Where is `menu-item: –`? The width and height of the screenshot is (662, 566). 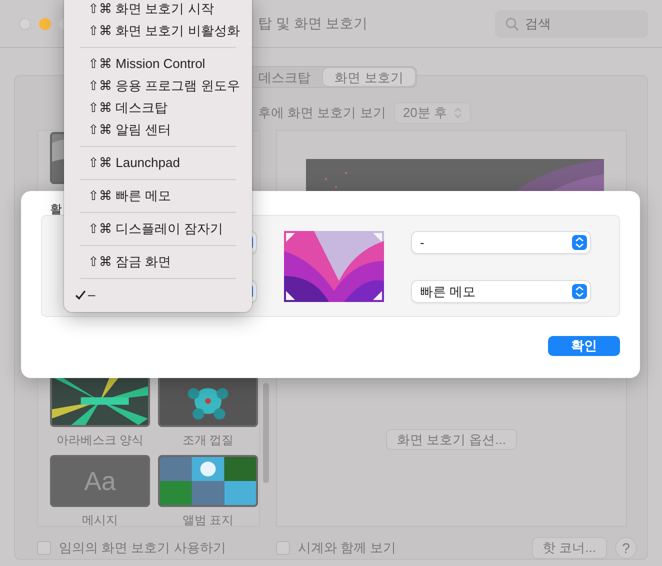
menu-item: – is located at coordinates (158, 295).